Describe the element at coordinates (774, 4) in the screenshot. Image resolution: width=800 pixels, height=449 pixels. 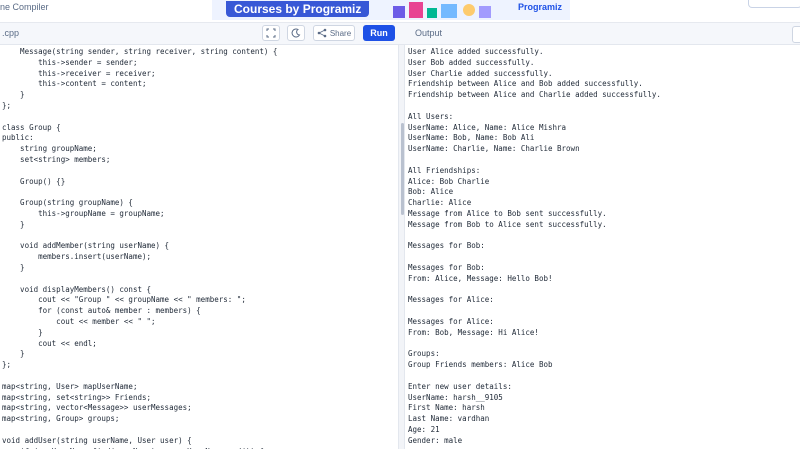
I see `top-right-button` at that location.